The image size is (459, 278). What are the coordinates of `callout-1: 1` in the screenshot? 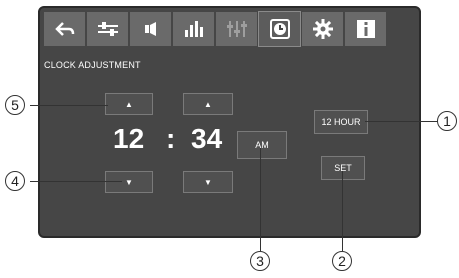 It's located at (447, 121).